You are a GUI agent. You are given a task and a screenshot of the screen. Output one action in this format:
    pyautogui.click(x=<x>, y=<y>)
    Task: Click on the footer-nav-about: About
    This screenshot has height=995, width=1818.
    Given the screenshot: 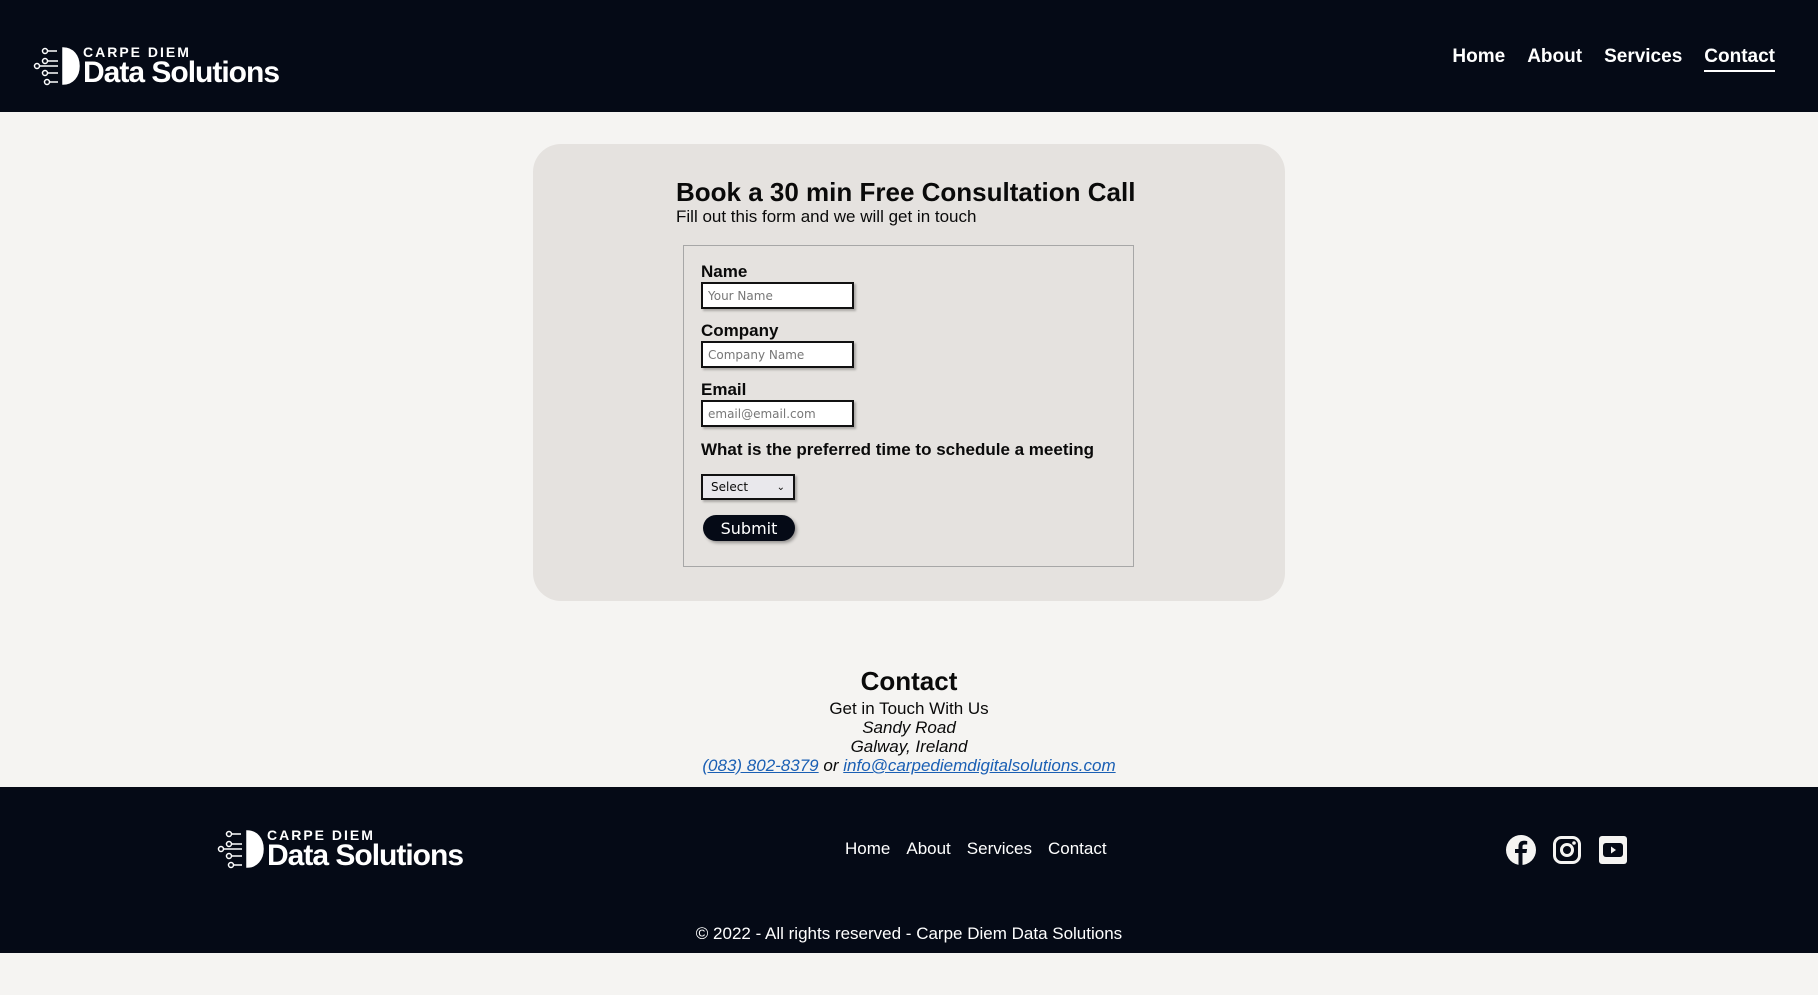 What is the action you would take?
    pyautogui.click(x=928, y=849)
    